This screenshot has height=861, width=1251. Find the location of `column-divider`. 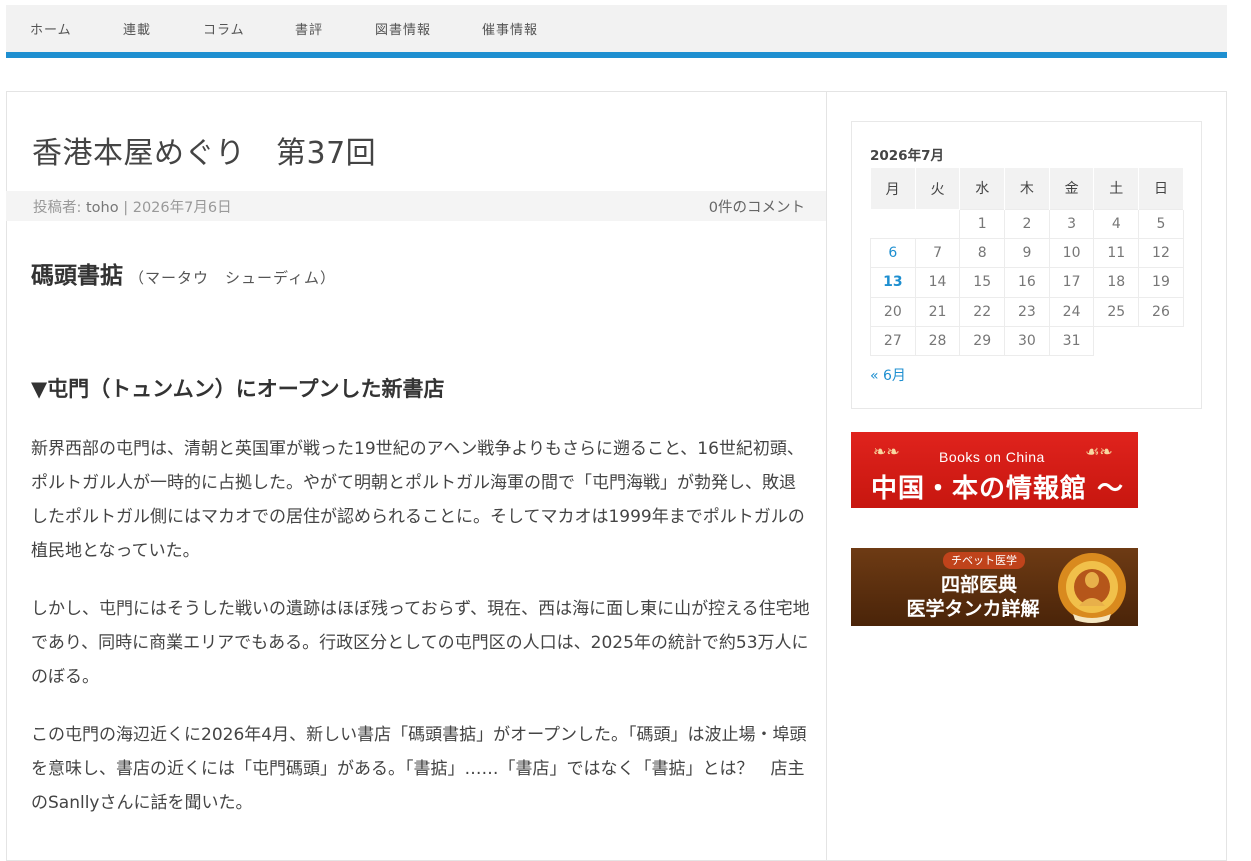

column-divider is located at coordinates (826, 476).